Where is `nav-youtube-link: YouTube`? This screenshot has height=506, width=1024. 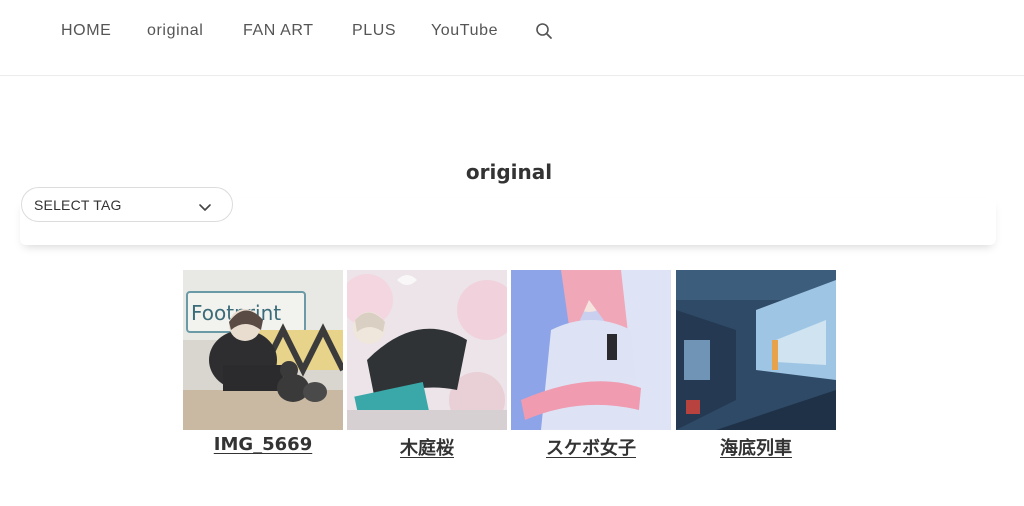 nav-youtube-link: YouTube is located at coordinates (464, 31).